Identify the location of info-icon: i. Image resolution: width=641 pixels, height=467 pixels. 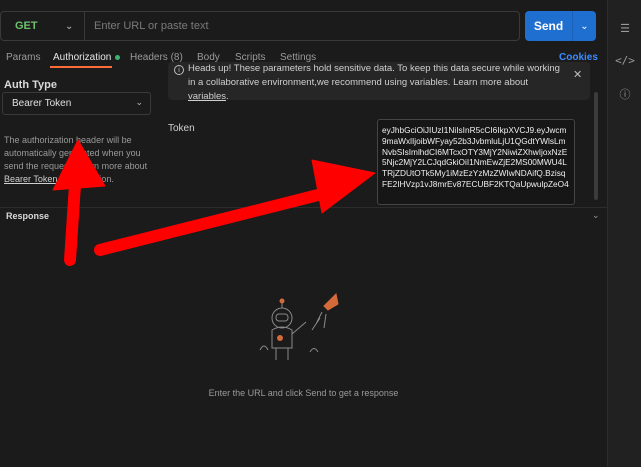
(179, 70).